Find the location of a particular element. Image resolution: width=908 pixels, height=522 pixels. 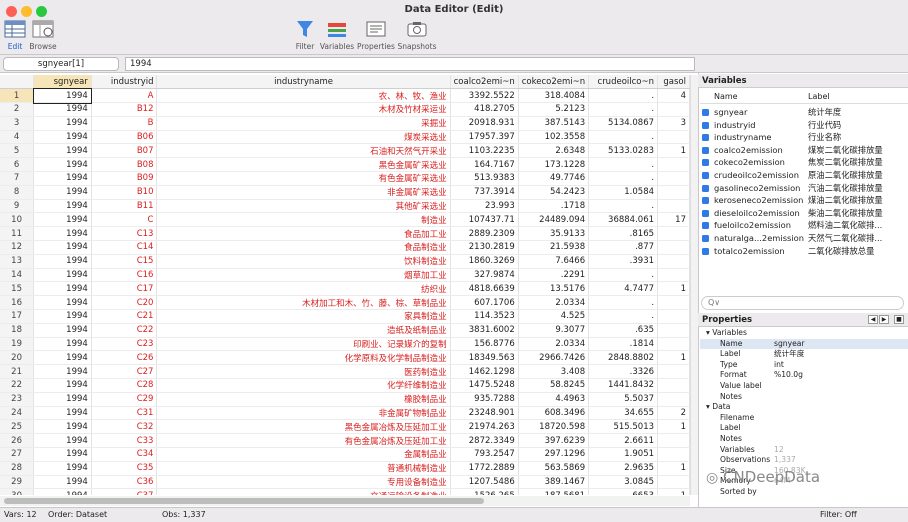

grid-cell: 1441.8432 is located at coordinates (623, 385).